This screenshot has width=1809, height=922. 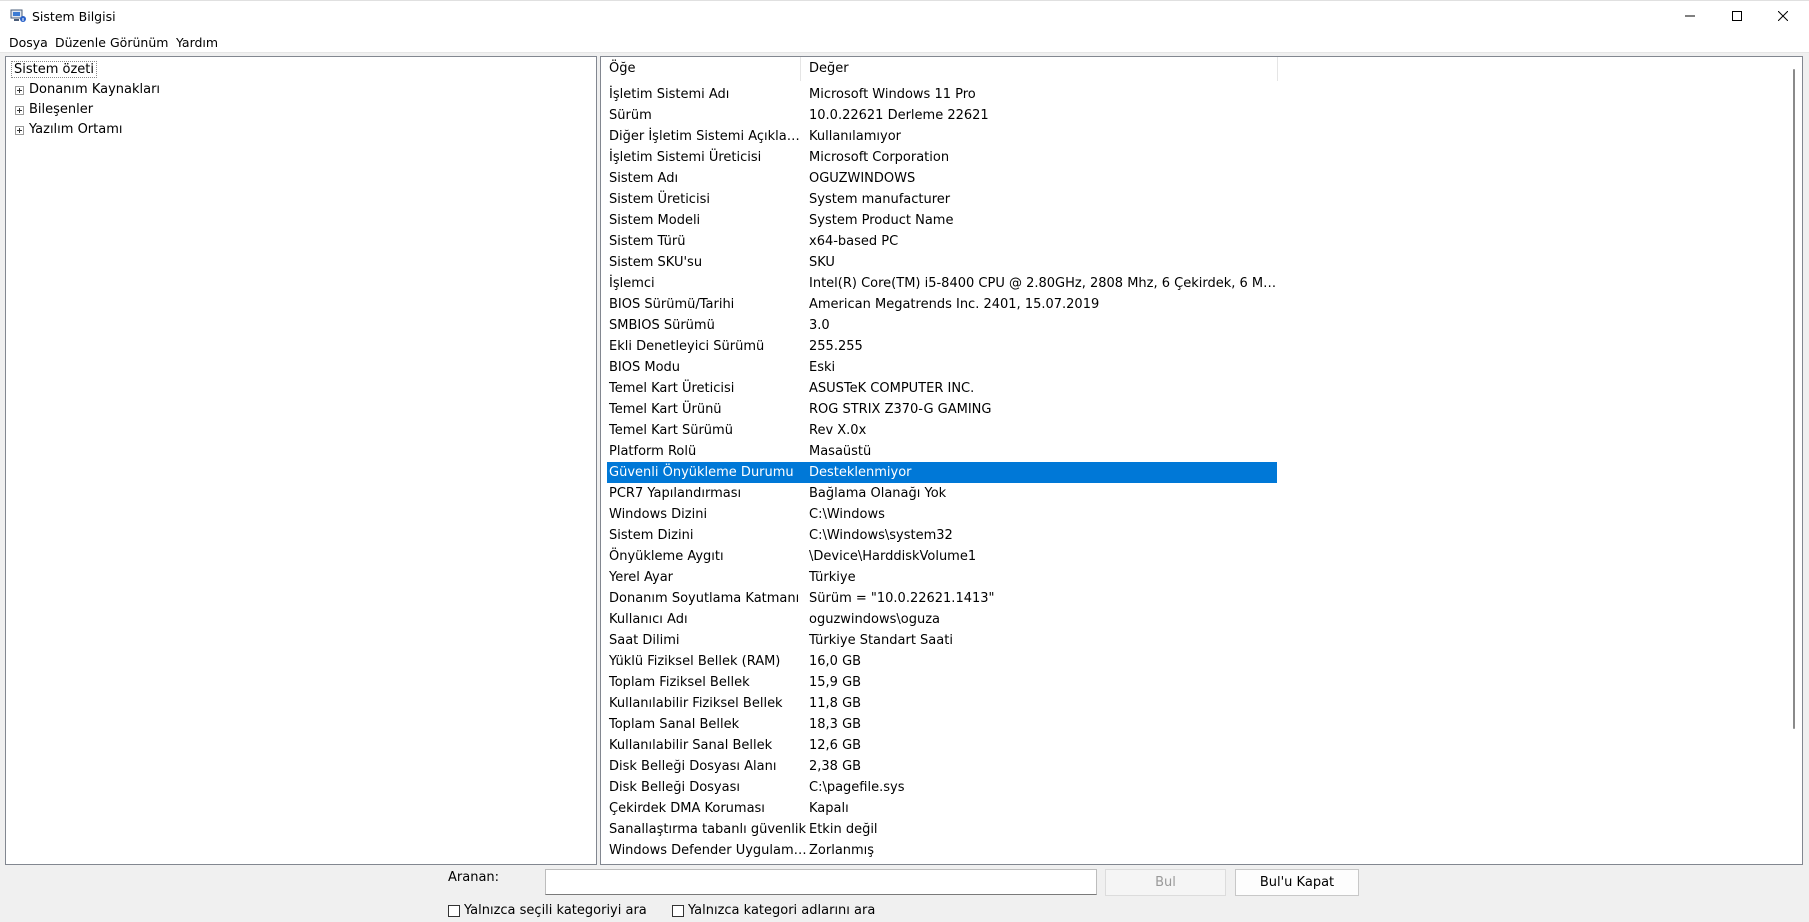 I want to click on row-value-cell: System manufacturer, so click(x=880, y=199).